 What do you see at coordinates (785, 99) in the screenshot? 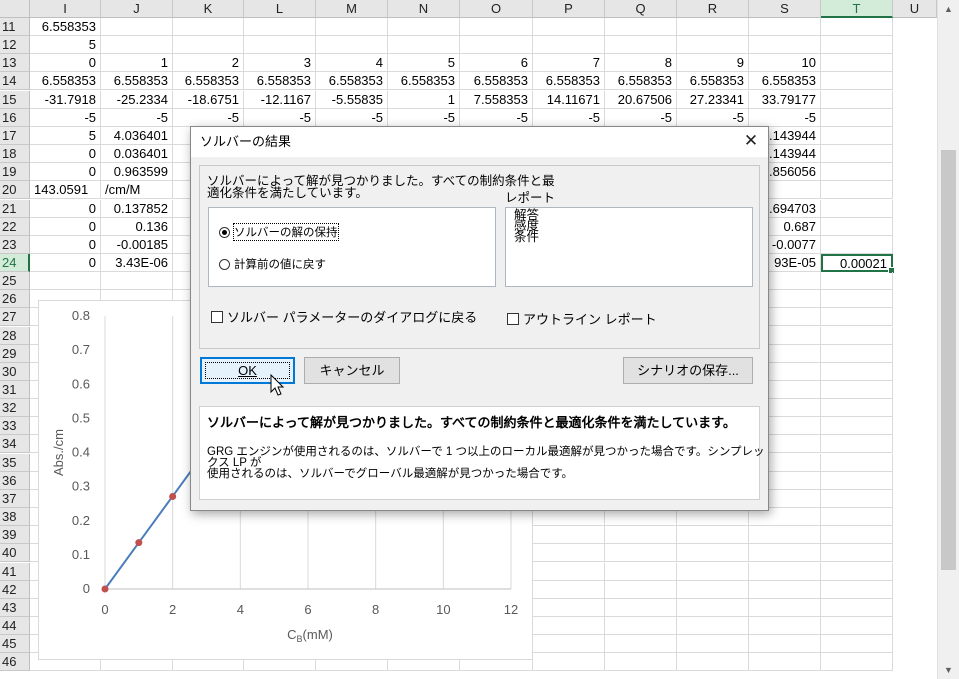
I see `cell-s15: 33.79177` at bounding box center [785, 99].